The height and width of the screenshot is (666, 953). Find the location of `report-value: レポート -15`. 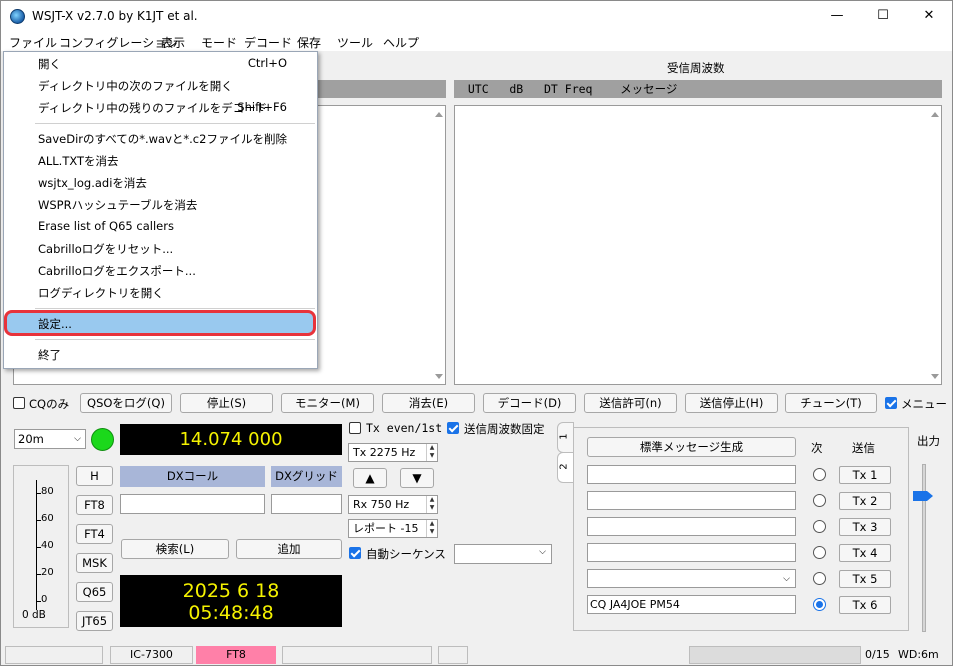

report-value: レポート -15 is located at coordinates (386, 528).